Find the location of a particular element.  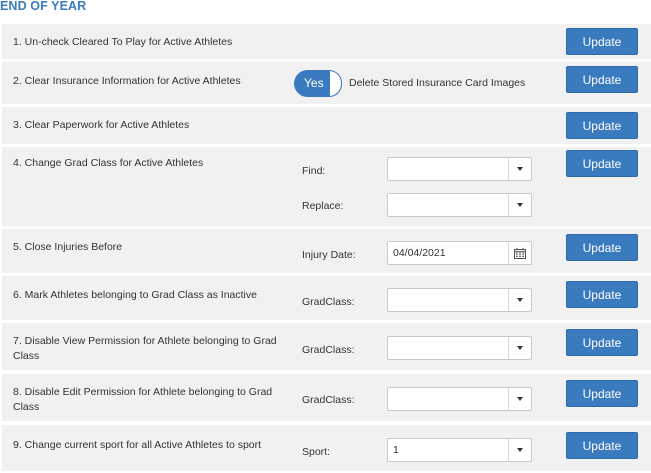

injury-date-input: 04/04/2021 is located at coordinates (459, 253).